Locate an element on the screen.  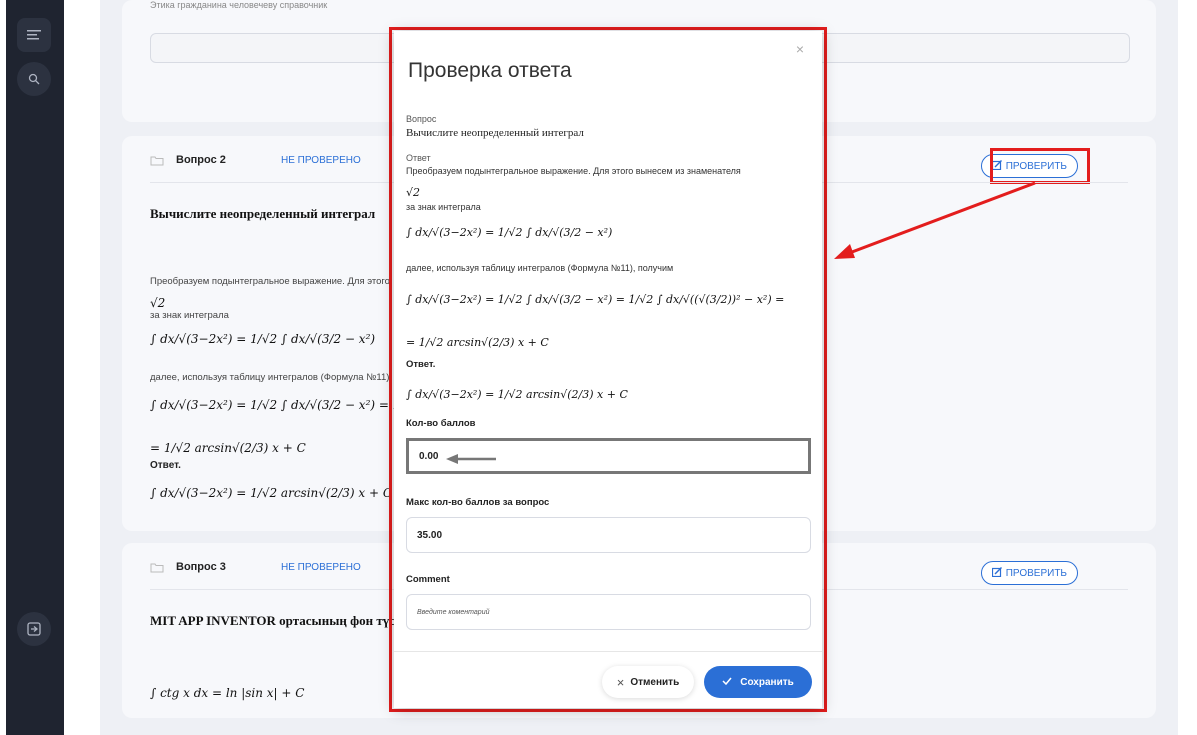
max-score-label: Макс кол-во баллов за вопрос is located at coordinates (478, 502).